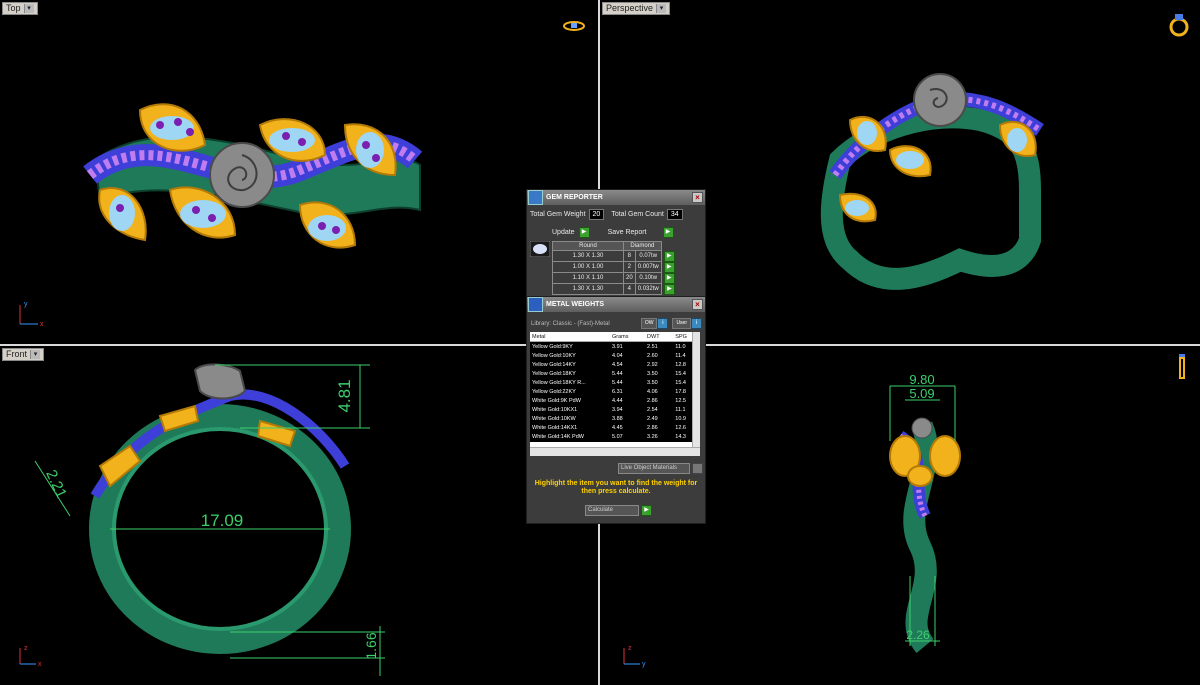 The width and height of the screenshot is (1200, 685). I want to click on top-viewport-label: Top ▾, so click(20, 8).